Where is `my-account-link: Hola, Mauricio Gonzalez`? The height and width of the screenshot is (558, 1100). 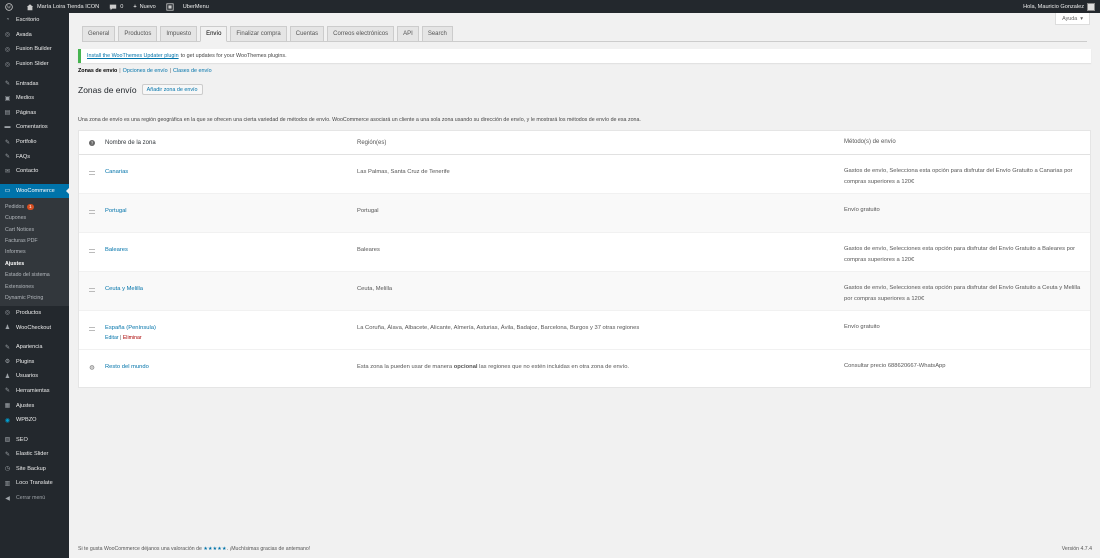 my-account-link: Hola, Mauricio Gonzalez is located at coordinates (1059, 6).